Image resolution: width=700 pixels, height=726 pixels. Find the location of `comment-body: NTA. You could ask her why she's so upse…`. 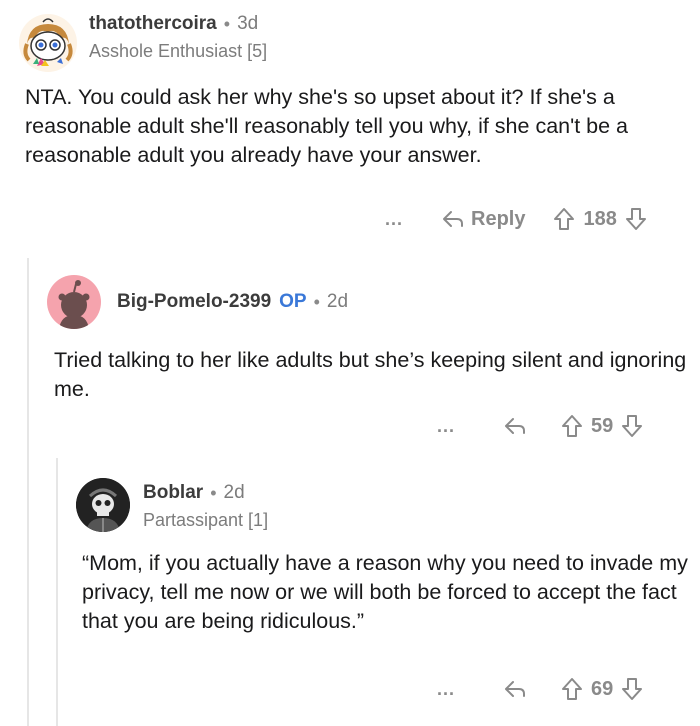

comment-body: NTA. You could ask her why she's so upse… is located at coordinates (327, 126).